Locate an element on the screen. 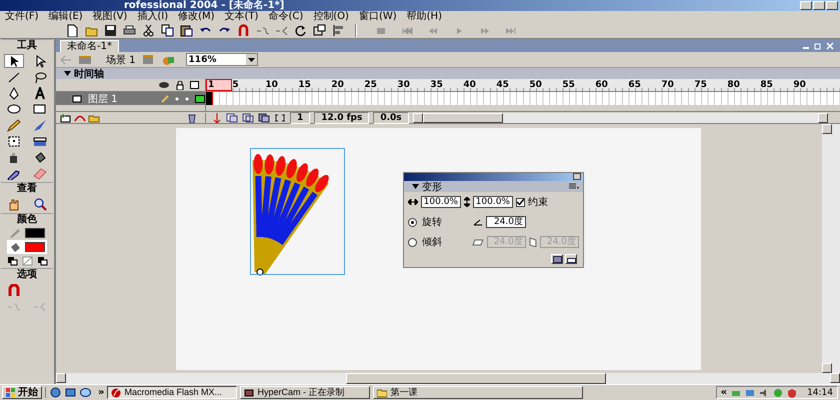 Image resolution: width=840 pixels, height=400 pixels. frame-number: 45 is located at coordinates (503, 85).